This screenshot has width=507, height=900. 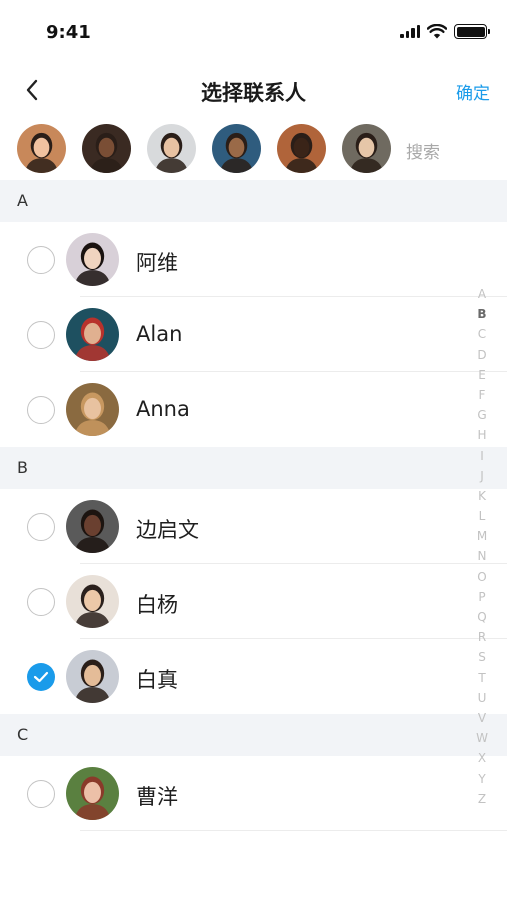 I want to click on index-letter: F, so click(x=482, y=395).